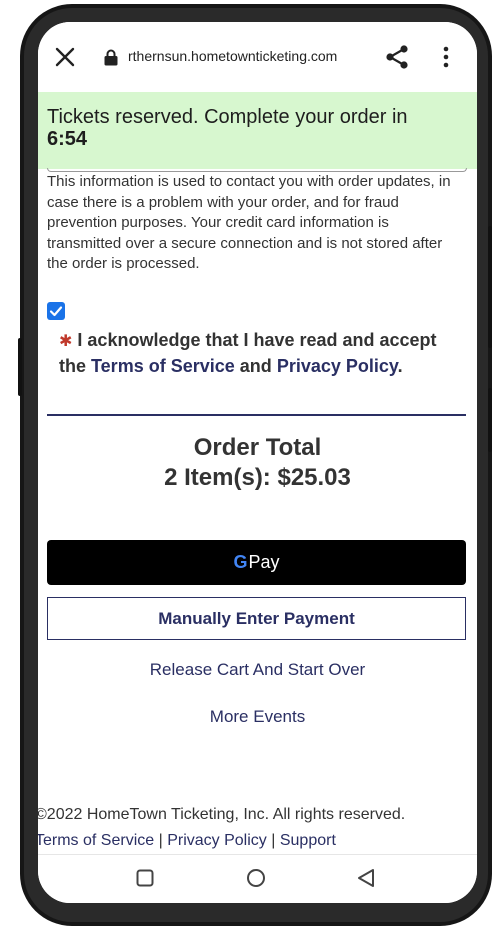  I want to click on url-text: rthernsun.hometownticketing.com, so click(232, 56).